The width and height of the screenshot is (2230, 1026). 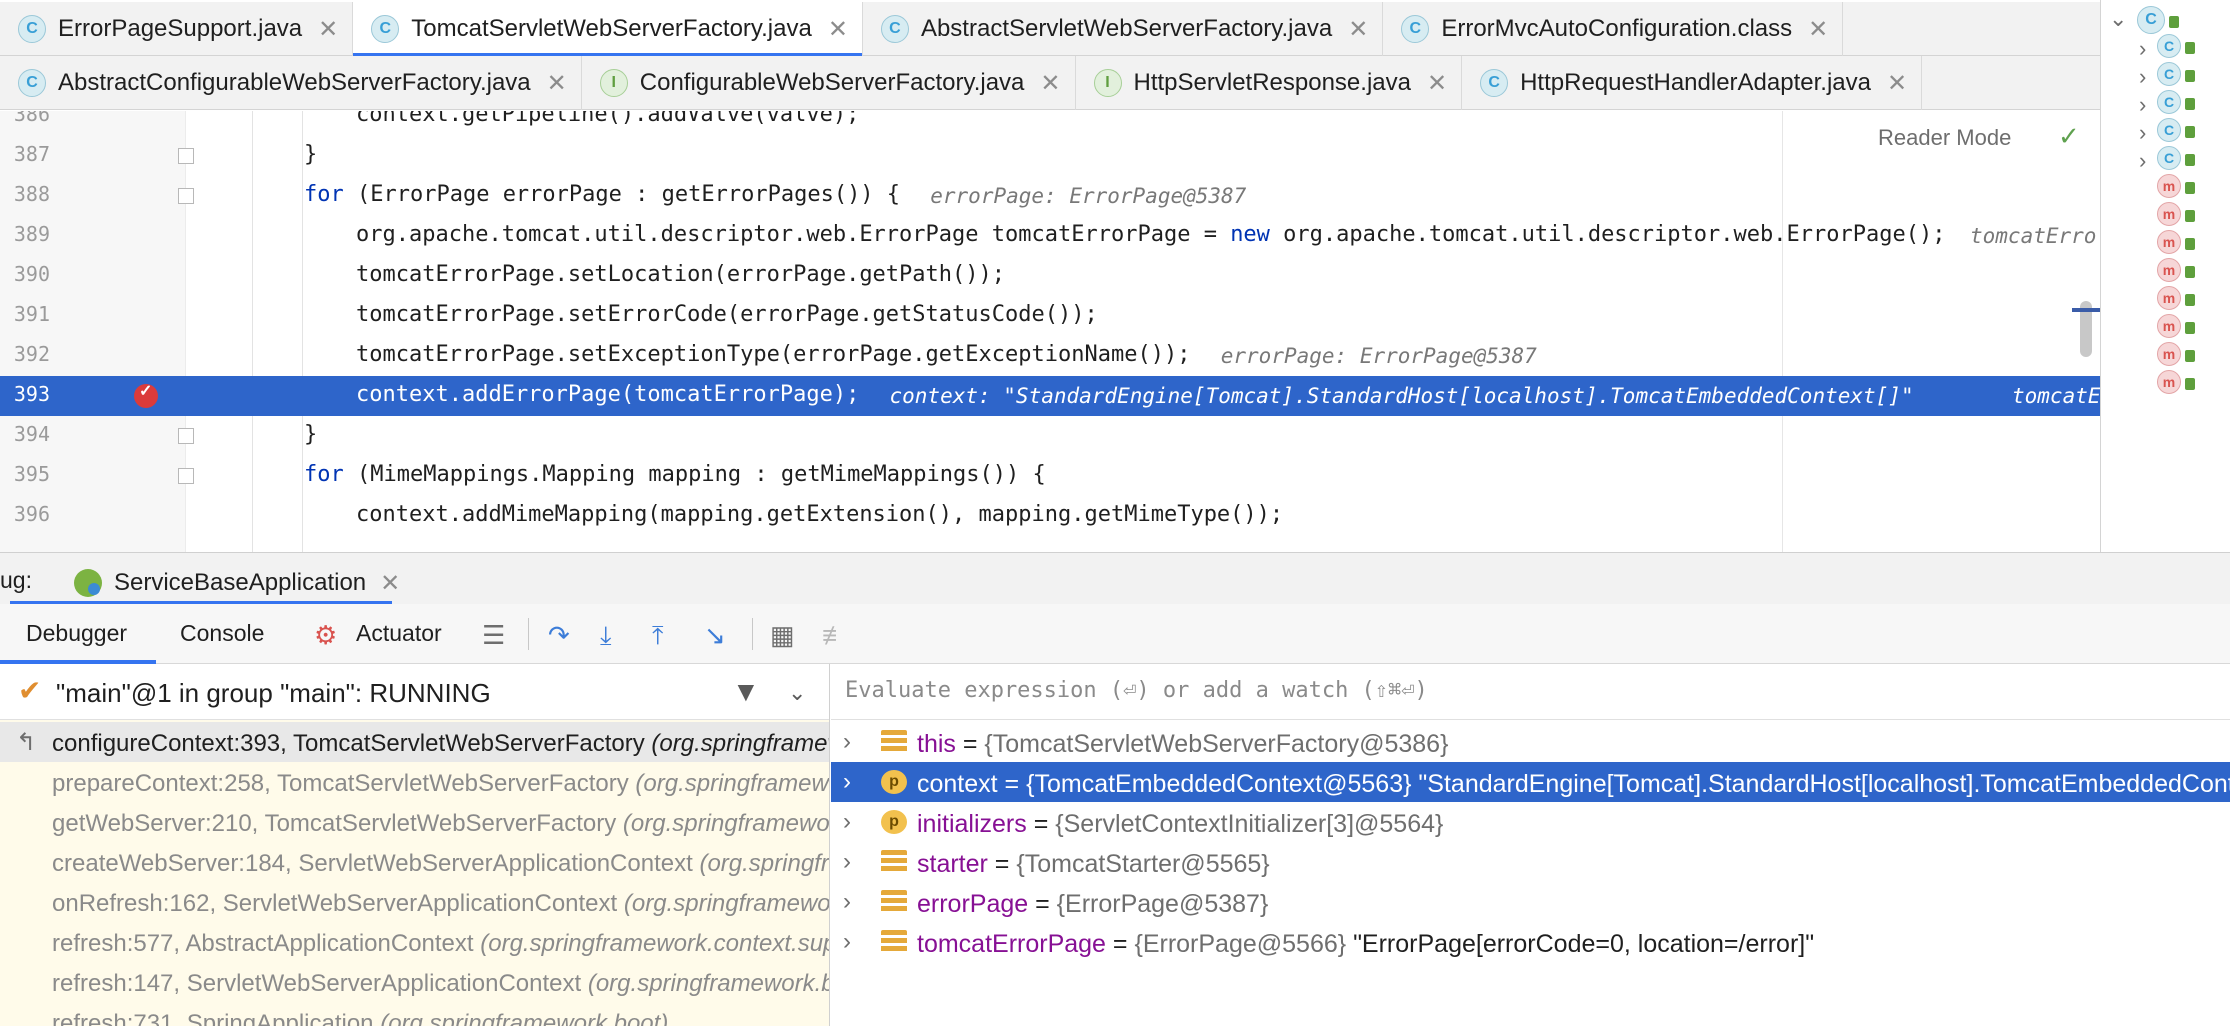 I want to click on step-over-icon: ↷, so click(x=559, y=635).